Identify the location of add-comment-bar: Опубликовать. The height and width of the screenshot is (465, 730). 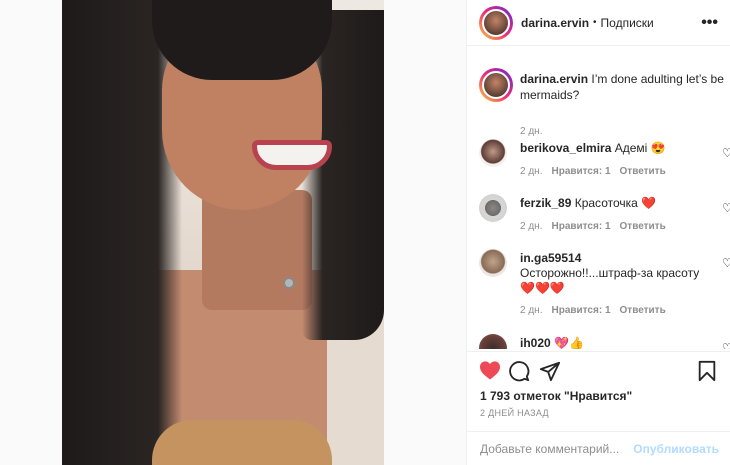
(598, 448).